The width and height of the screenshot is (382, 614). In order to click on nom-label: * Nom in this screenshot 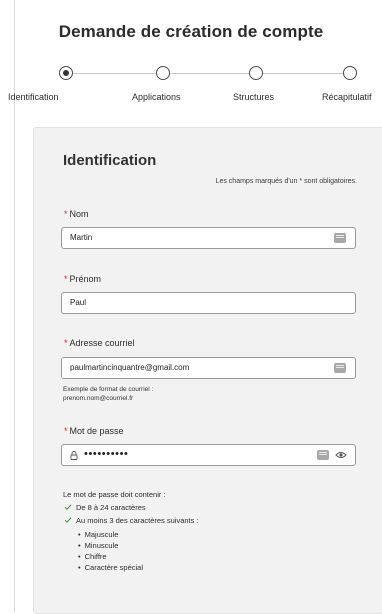, I will do `click(76, 214)`.